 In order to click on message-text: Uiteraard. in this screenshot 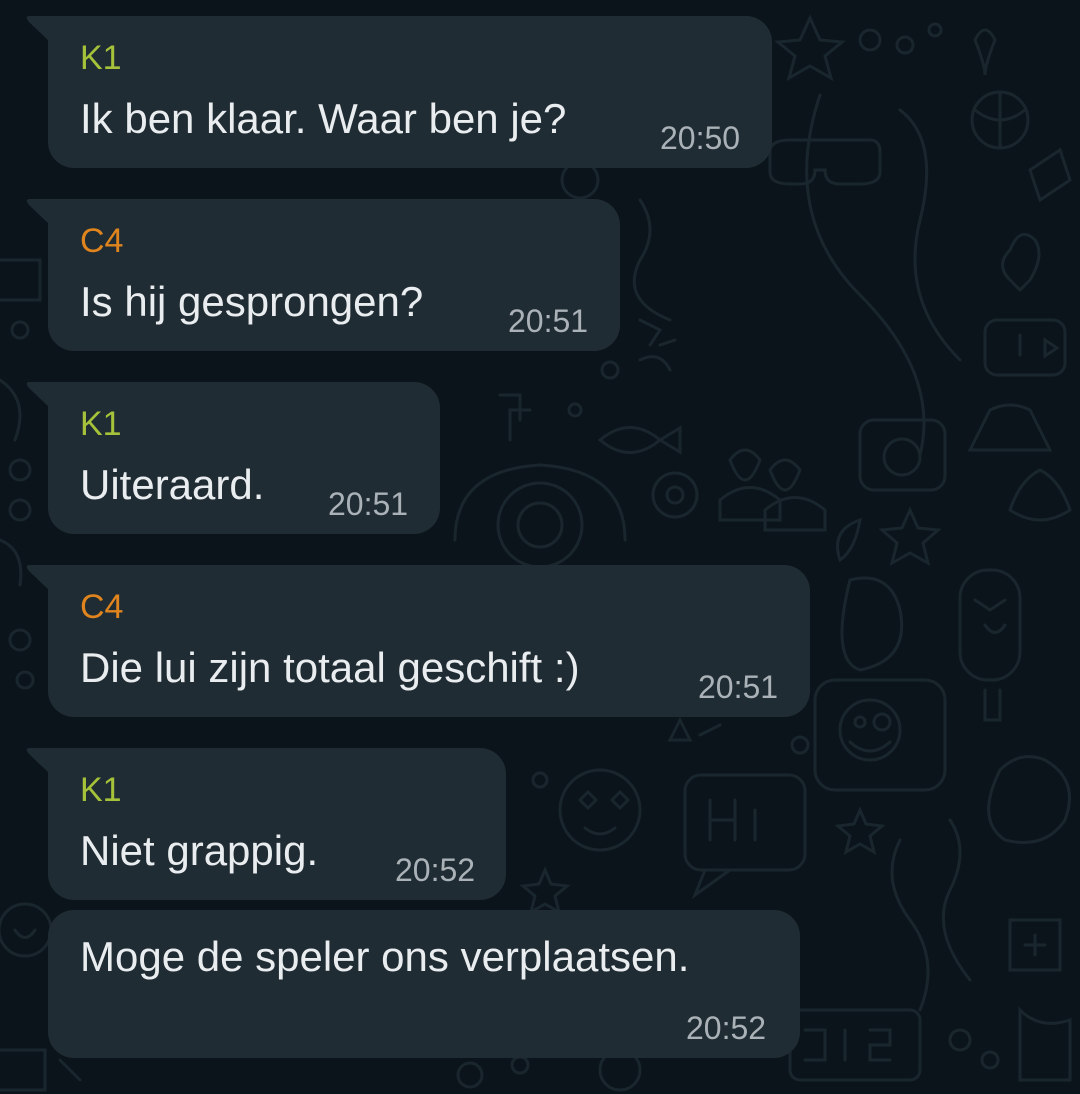, I will do `click(172, 484)`.